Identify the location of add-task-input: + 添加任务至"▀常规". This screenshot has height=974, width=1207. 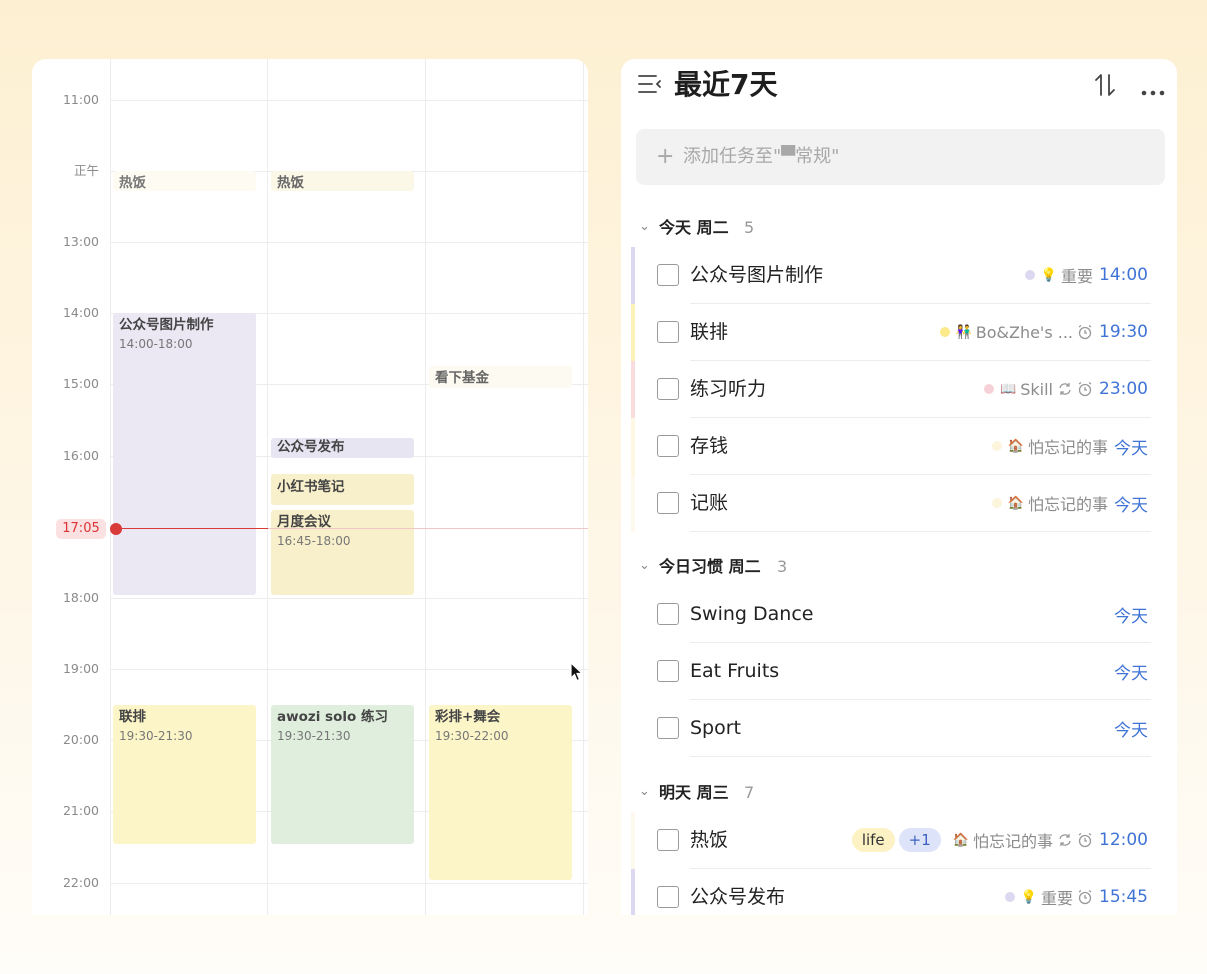
(900, 157).